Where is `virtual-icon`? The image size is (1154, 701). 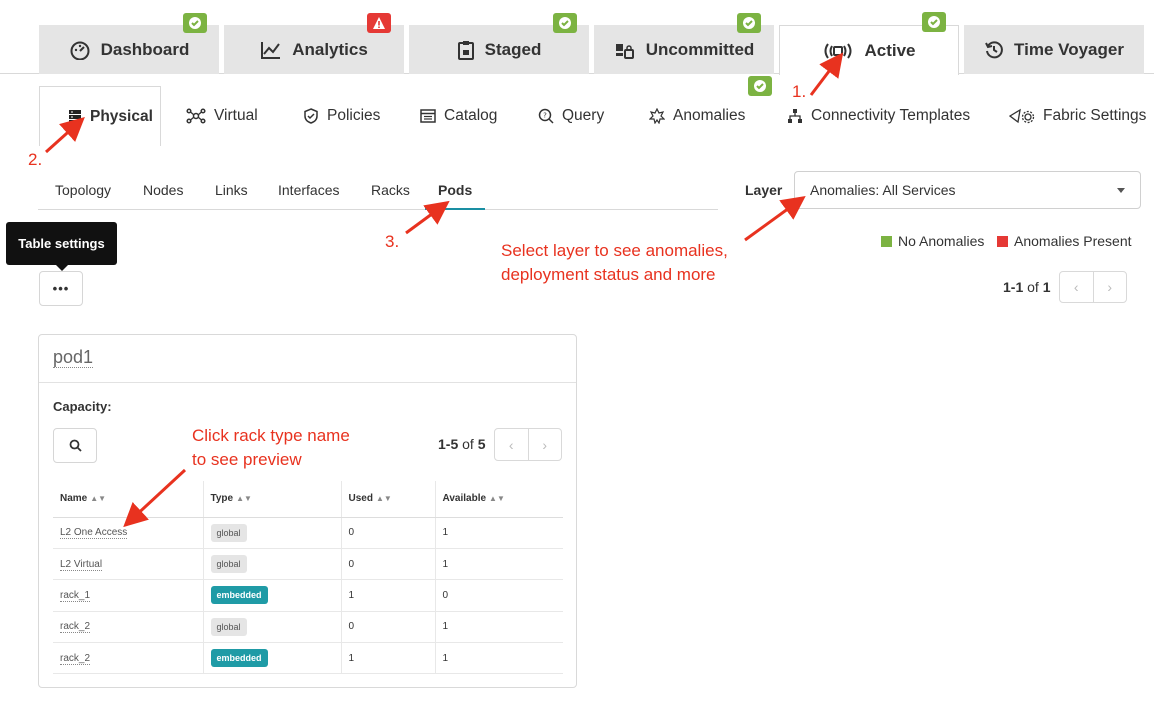 virtual-icon is located at coordinates (196, 116).